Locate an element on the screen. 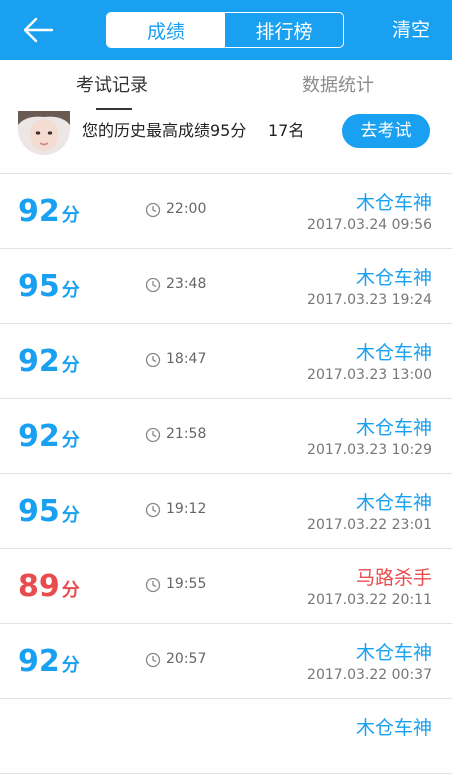  sub-tab-bar: 考试记录 数据统计 is located at coordinates (226, 86).